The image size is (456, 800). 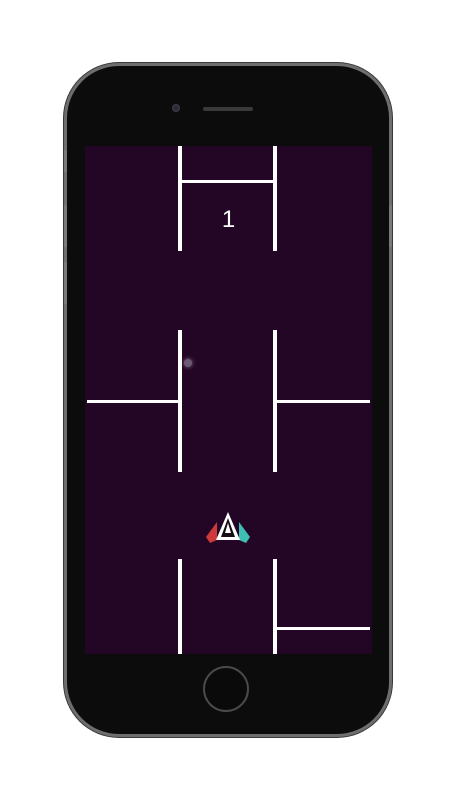 I want to click on wall-bottom-right-post, so click(x=275, y=606).